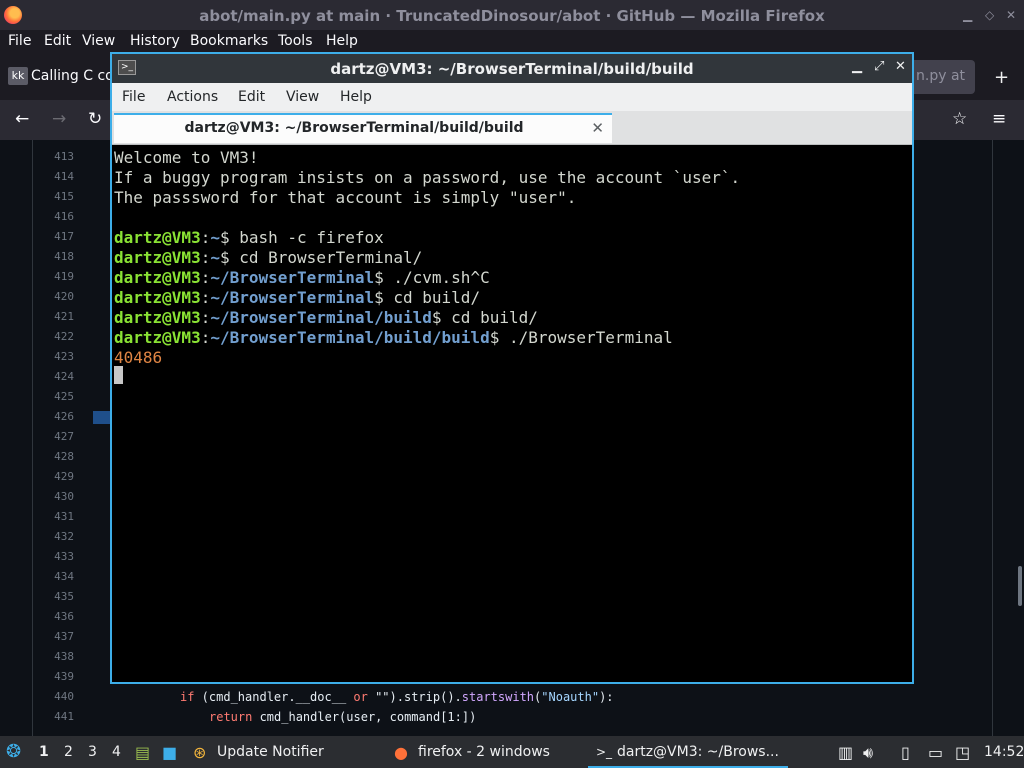 This screenshot has height=768, width=1024. I want to click on line-number: 418, so click(56, 256).